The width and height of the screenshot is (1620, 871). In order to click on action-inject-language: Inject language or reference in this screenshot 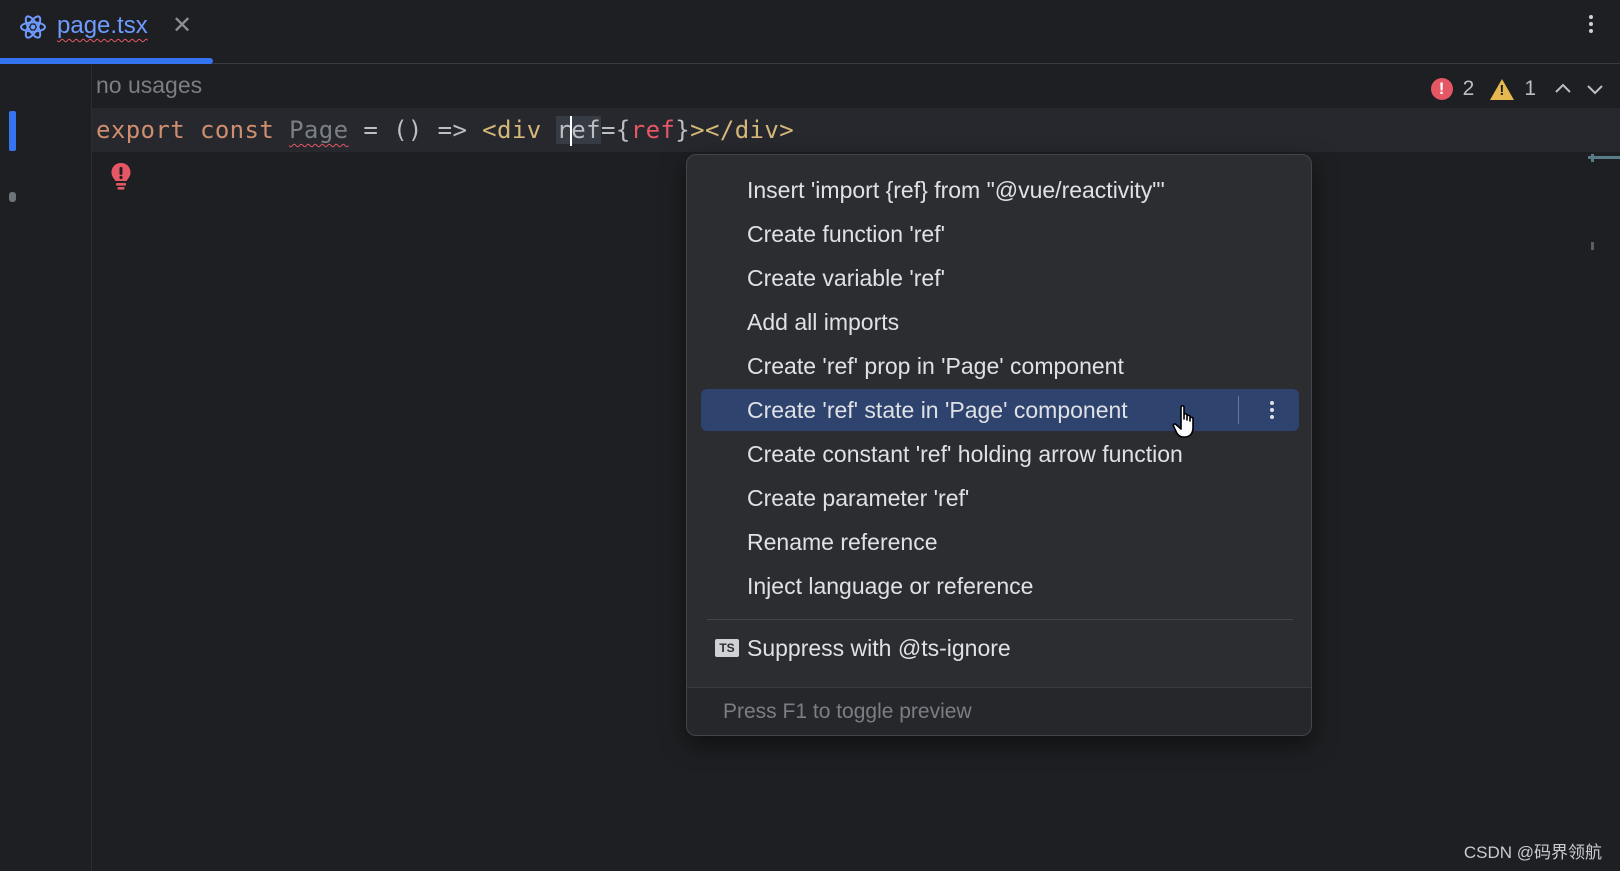, I will do `click(1000, 586)`.